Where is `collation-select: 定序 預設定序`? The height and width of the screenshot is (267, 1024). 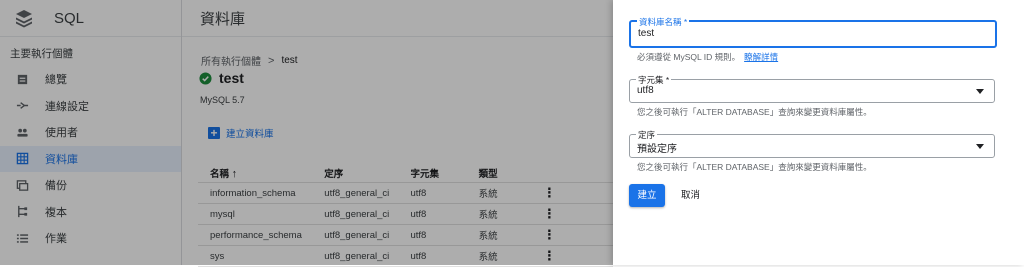 collation-select: 定序 預設定序 is located at coordinates (812, 143).